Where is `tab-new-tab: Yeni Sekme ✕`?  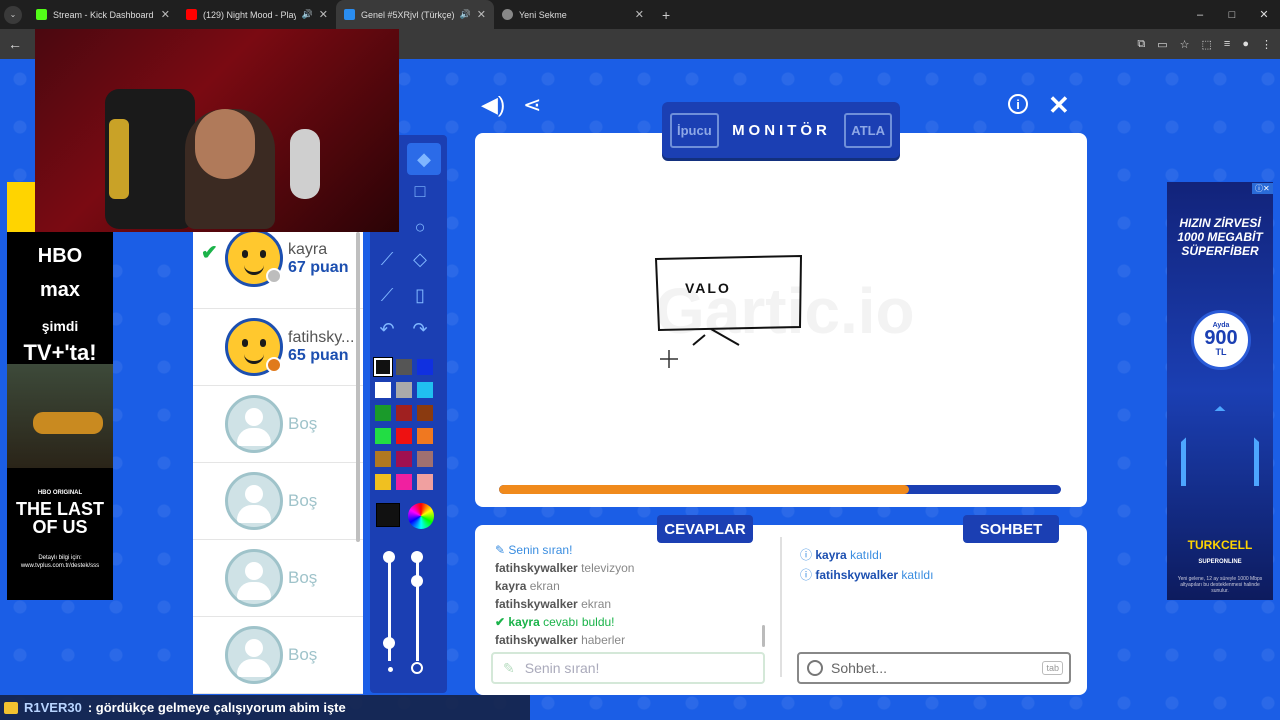
tab-new-tab: Yeni Sekme ✕ is located at coordinates (573, 14).